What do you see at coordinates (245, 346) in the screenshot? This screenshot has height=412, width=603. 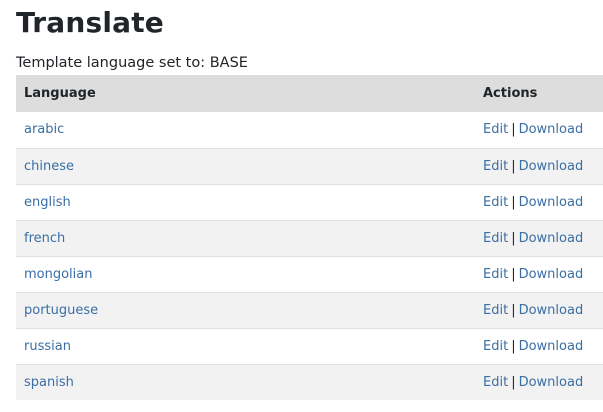 I see `language-cell: russian` at bounding box center [245, 346].